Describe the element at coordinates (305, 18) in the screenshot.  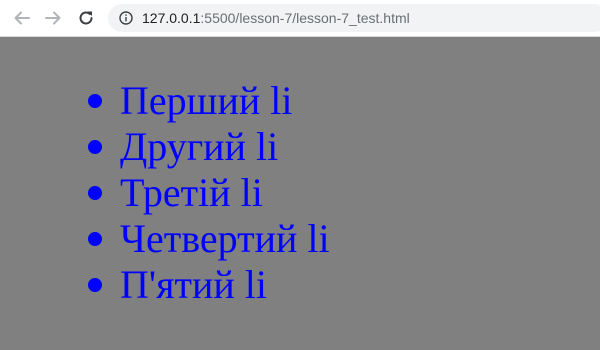
I see `url-path: :5500/lesson-7/lesson-7_test.html` at that location.